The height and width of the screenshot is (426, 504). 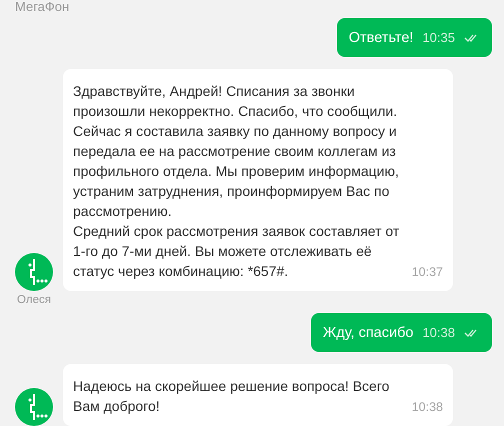 What do you see at coordinates (368, 332) in the screenshot?
I see `message-text: Жду, спасибо` at bounding box center [368, 332].